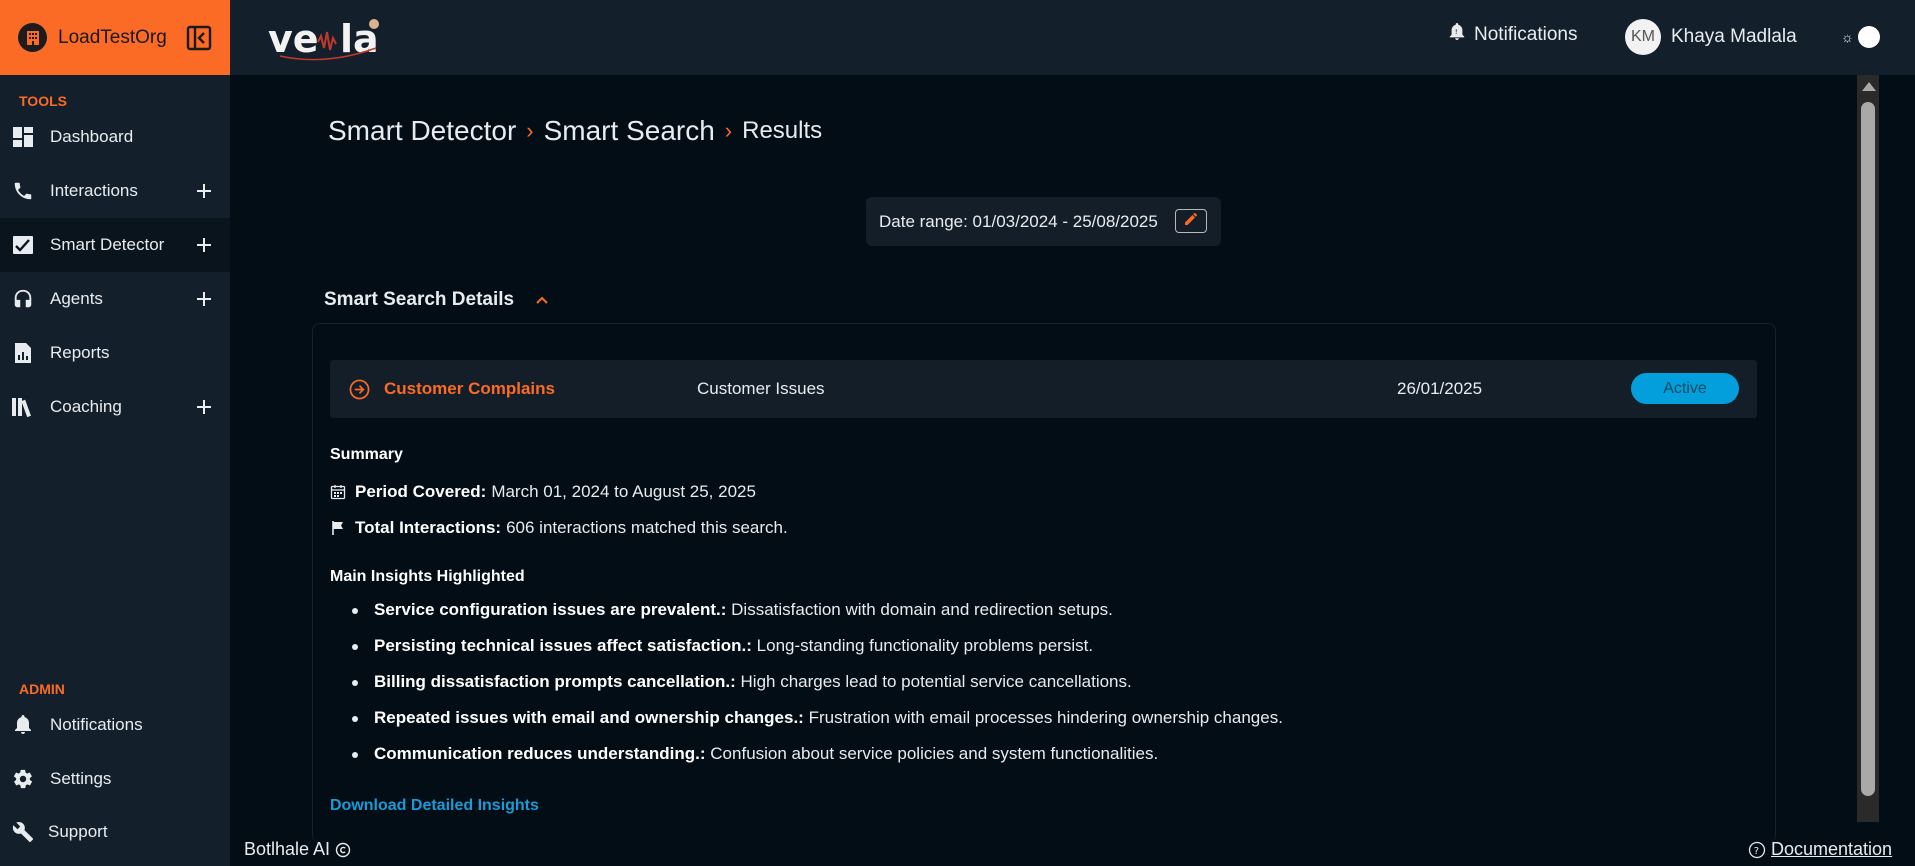  I want to click on books-icon, so click(23, 407).